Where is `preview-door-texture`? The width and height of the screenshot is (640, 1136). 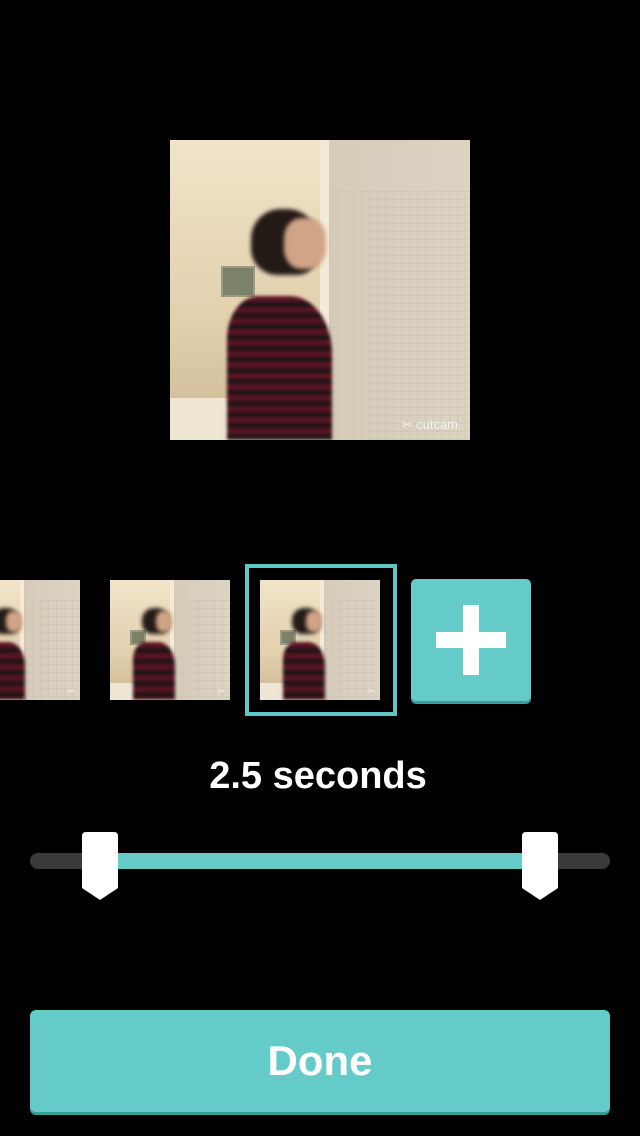
preview-door-texture is located at coordinates (399, 315).